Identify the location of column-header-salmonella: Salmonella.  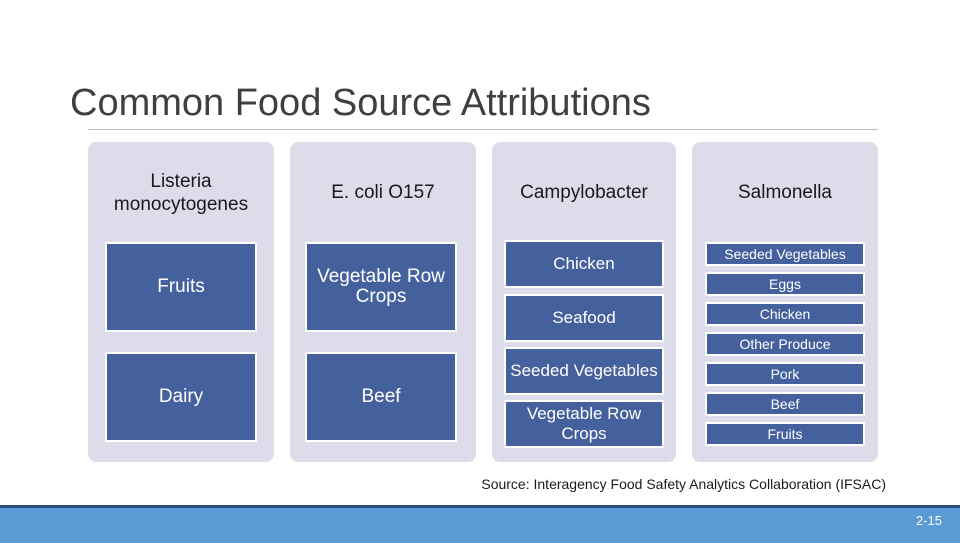
(785, 192).